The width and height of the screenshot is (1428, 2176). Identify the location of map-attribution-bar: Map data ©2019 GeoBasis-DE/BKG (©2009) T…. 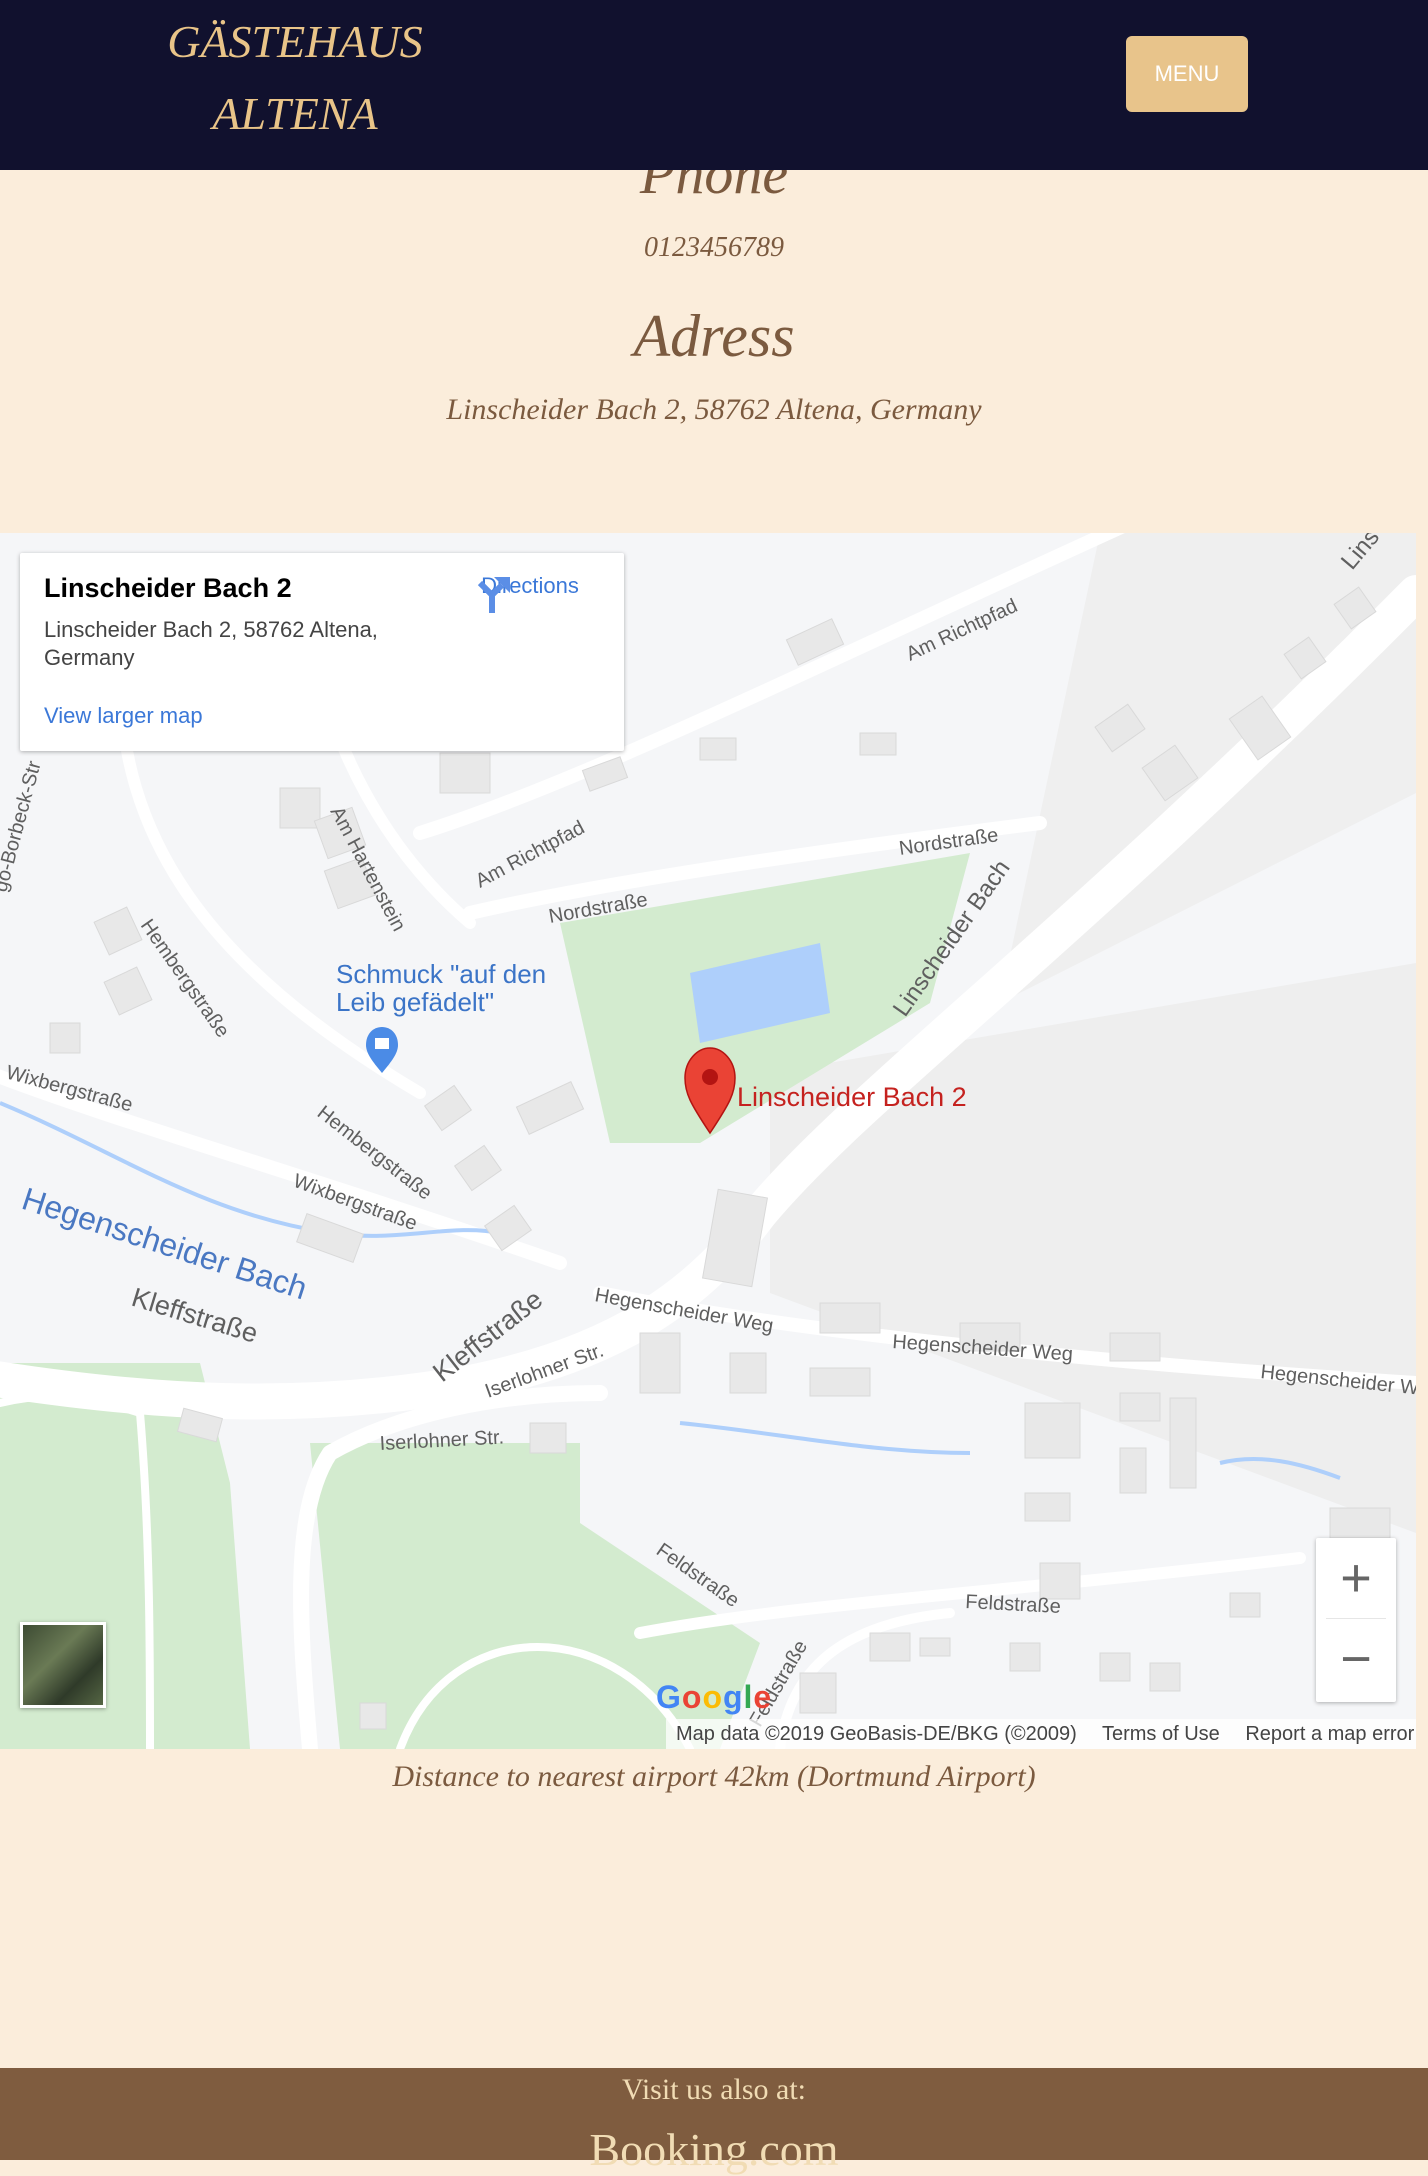
(1041, 1734).